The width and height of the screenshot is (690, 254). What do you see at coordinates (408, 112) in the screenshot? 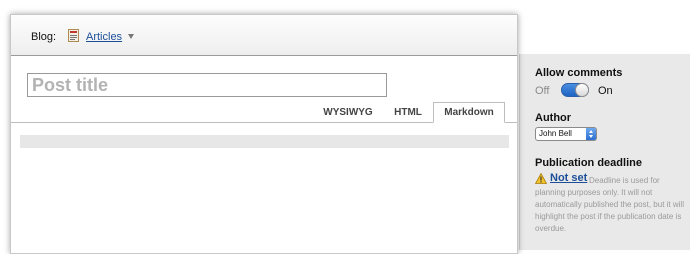
I see `tab-html: HTML` at bounding box center [408, 112].